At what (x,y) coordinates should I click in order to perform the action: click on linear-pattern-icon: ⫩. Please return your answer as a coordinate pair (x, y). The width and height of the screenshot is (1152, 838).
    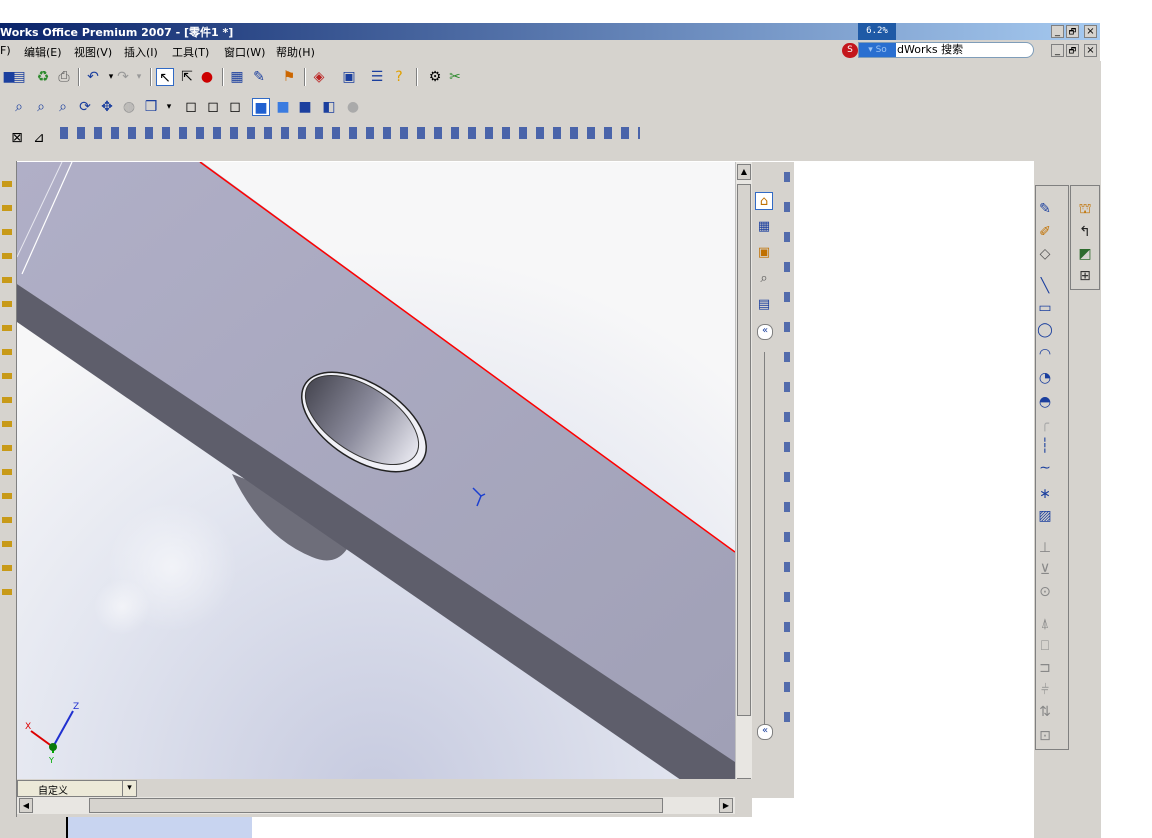
    Looking at the image, I should click on (1045, 690).